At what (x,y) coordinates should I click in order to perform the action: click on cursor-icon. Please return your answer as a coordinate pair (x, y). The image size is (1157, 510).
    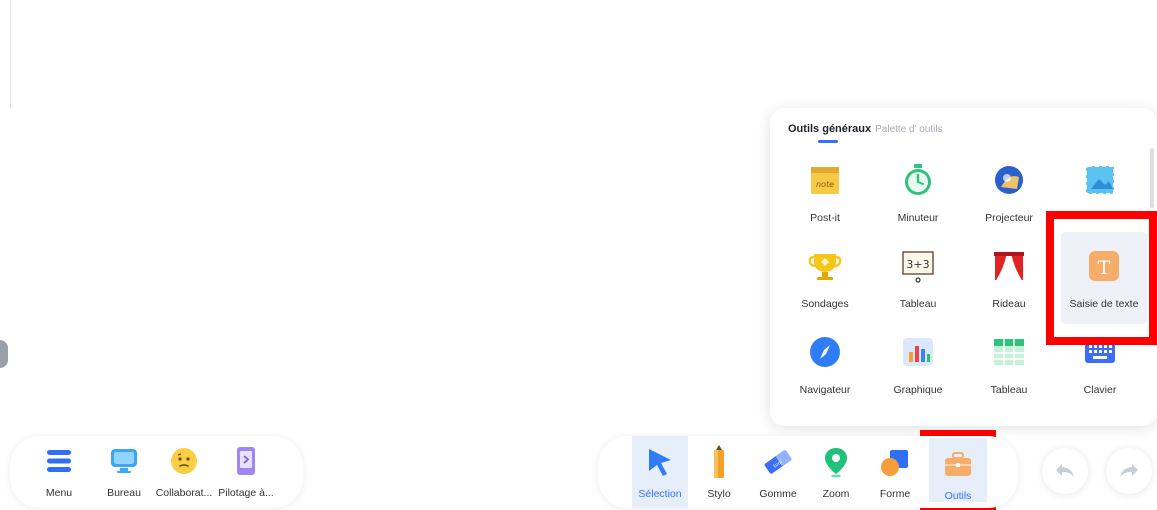
    Looking at the image, I should click on (660, 462).